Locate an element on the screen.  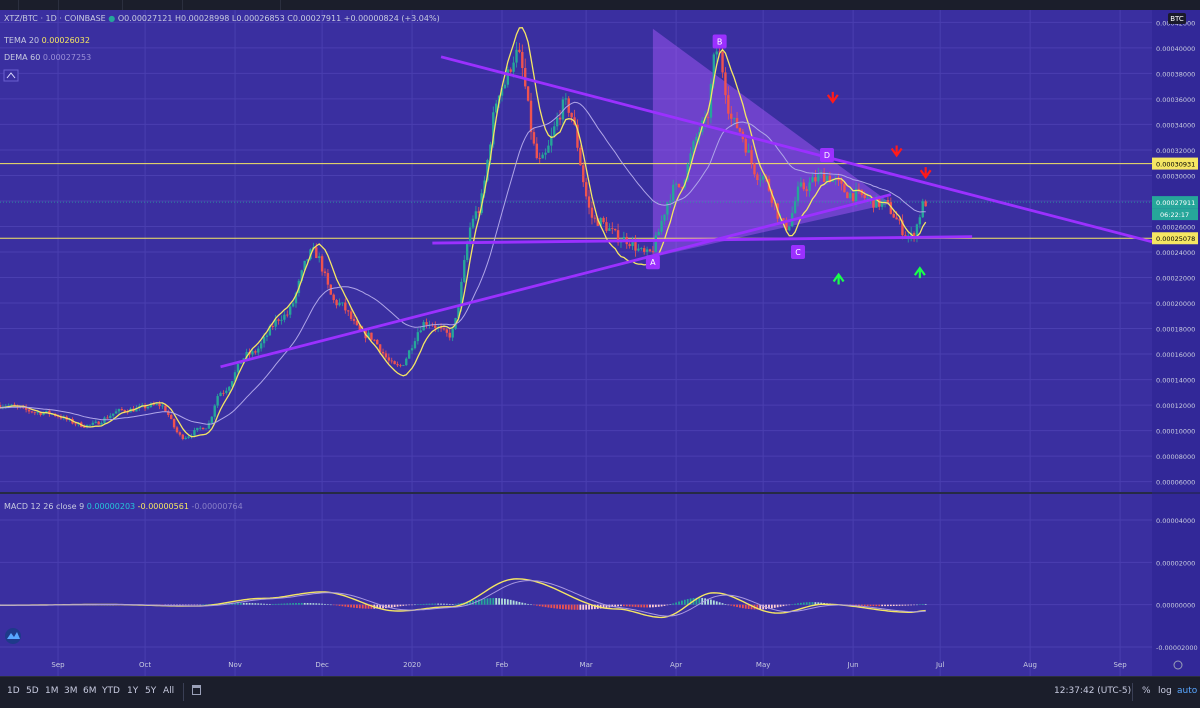
timeframe-ytd: YTD is located at coordinates (111, 691).